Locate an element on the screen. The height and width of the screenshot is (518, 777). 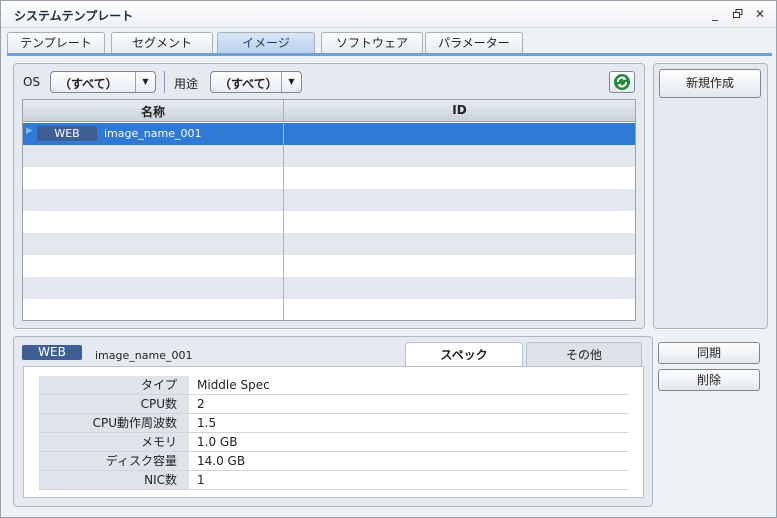
os-filter-select: （すべて） ▼ is located at coordinates (103, 82).